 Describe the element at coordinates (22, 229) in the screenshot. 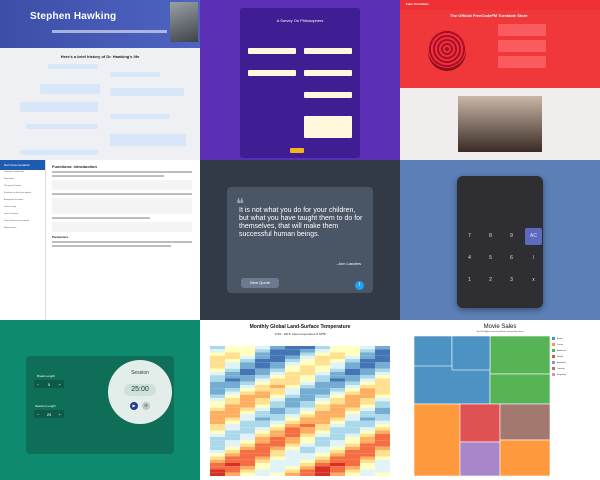

I see `sidebar-item: Return values` at that location.